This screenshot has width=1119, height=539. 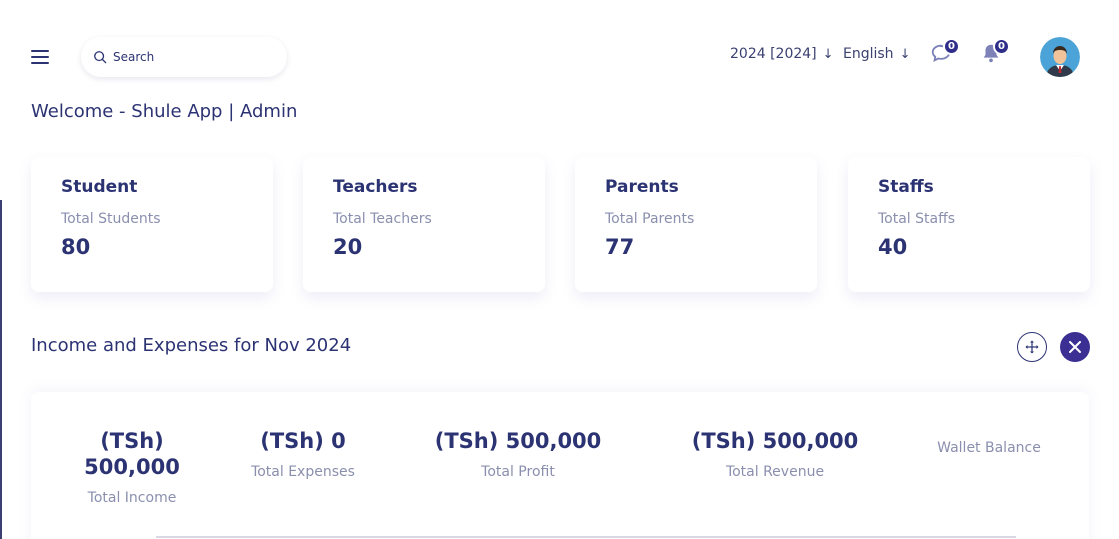 I want to click on income-stat: (TSh) 500,000 Total Income, so click(x=132, y=467).